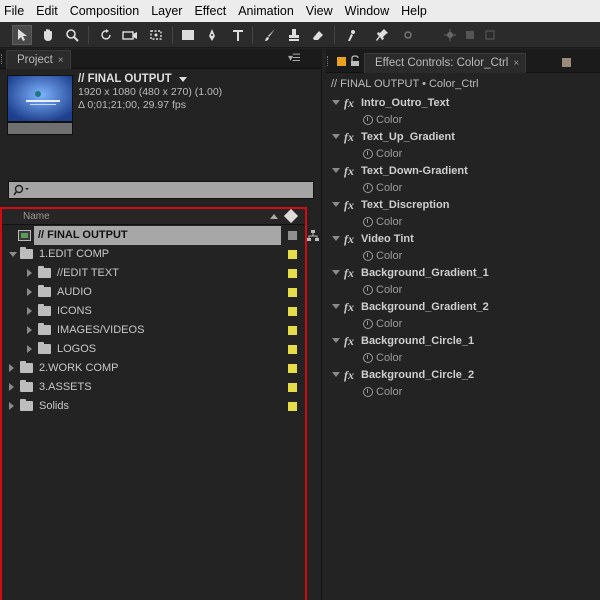 Image resolution: width=600 pixels, height=600 pixels. Describe the element at coordinates (266, 11) in the screenshot. I see `menu-animation: Animation` at that location.